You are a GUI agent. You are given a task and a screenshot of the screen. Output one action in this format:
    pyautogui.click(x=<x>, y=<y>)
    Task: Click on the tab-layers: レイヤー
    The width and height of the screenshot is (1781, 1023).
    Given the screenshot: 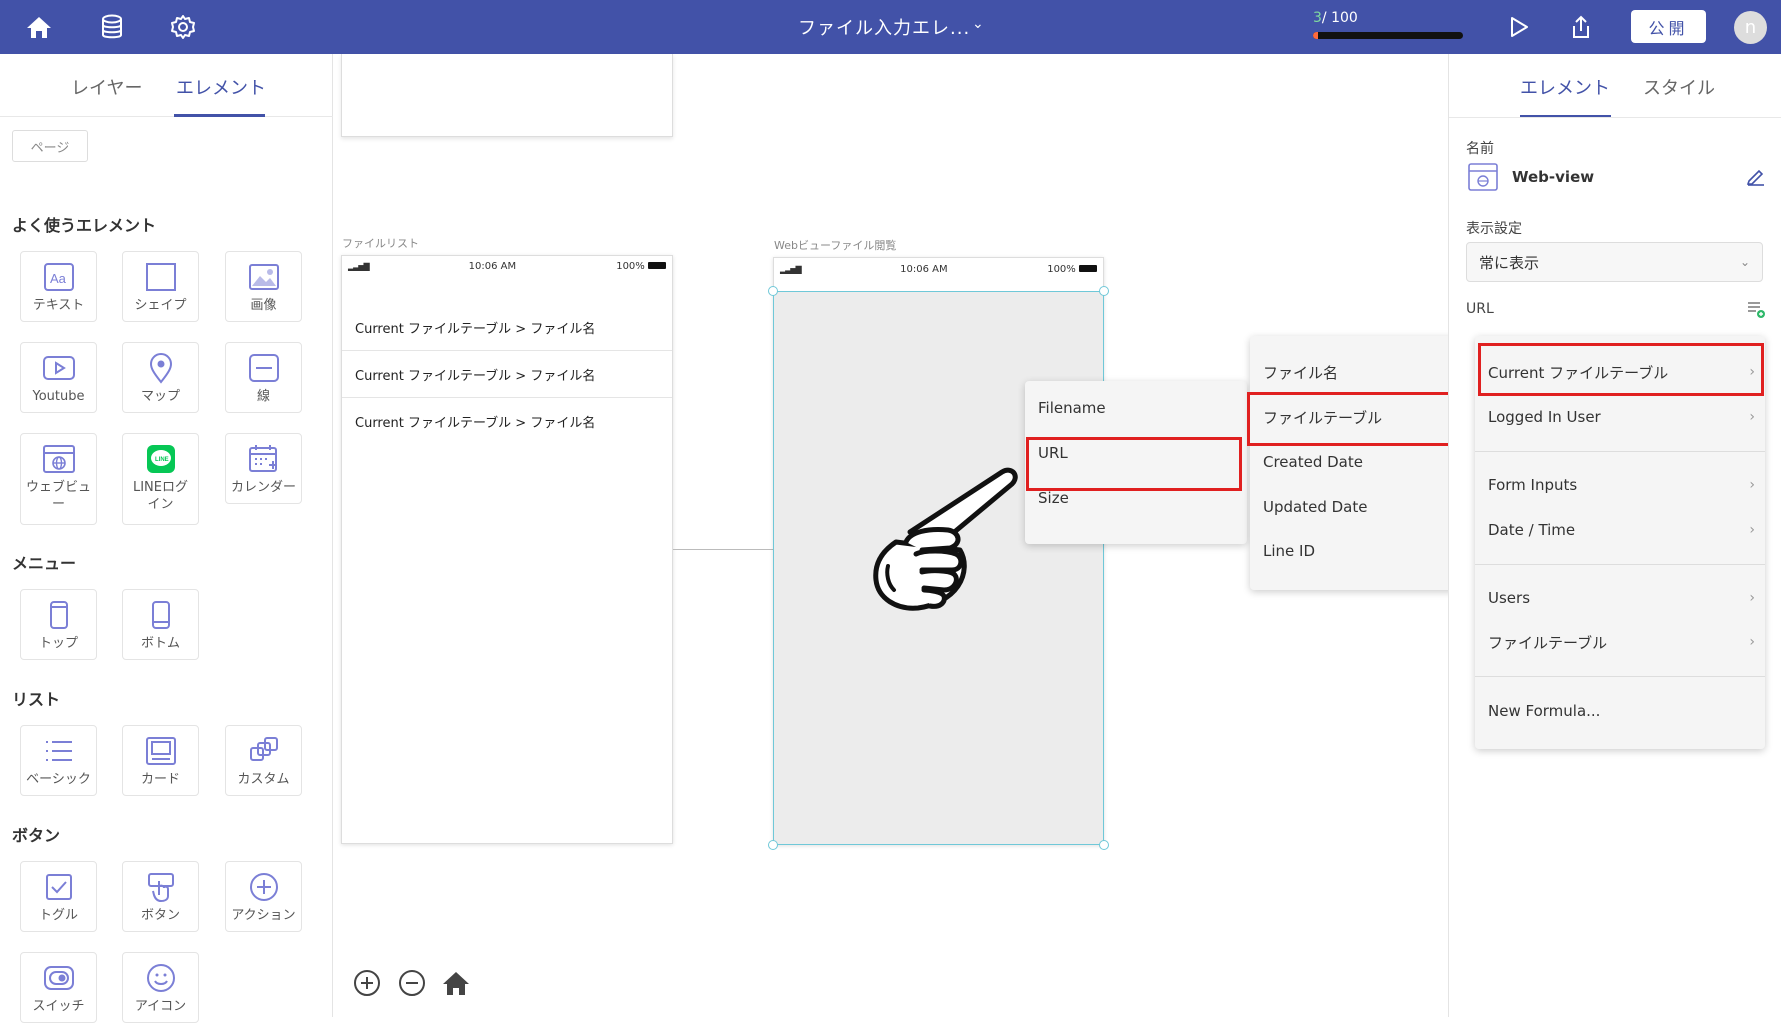 What is the action you would take?
    pyautogui.click(x=106, y=87)
    